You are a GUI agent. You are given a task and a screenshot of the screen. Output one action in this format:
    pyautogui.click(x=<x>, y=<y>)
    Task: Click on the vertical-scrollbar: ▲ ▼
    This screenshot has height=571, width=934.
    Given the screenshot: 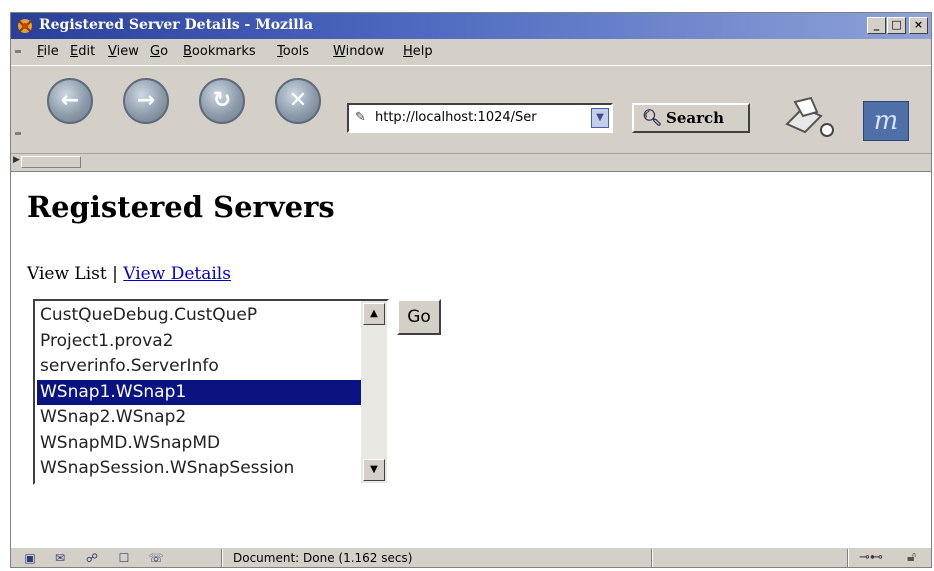 What is the action you would take?
    pyautogui.click(x=374, y=392)
    